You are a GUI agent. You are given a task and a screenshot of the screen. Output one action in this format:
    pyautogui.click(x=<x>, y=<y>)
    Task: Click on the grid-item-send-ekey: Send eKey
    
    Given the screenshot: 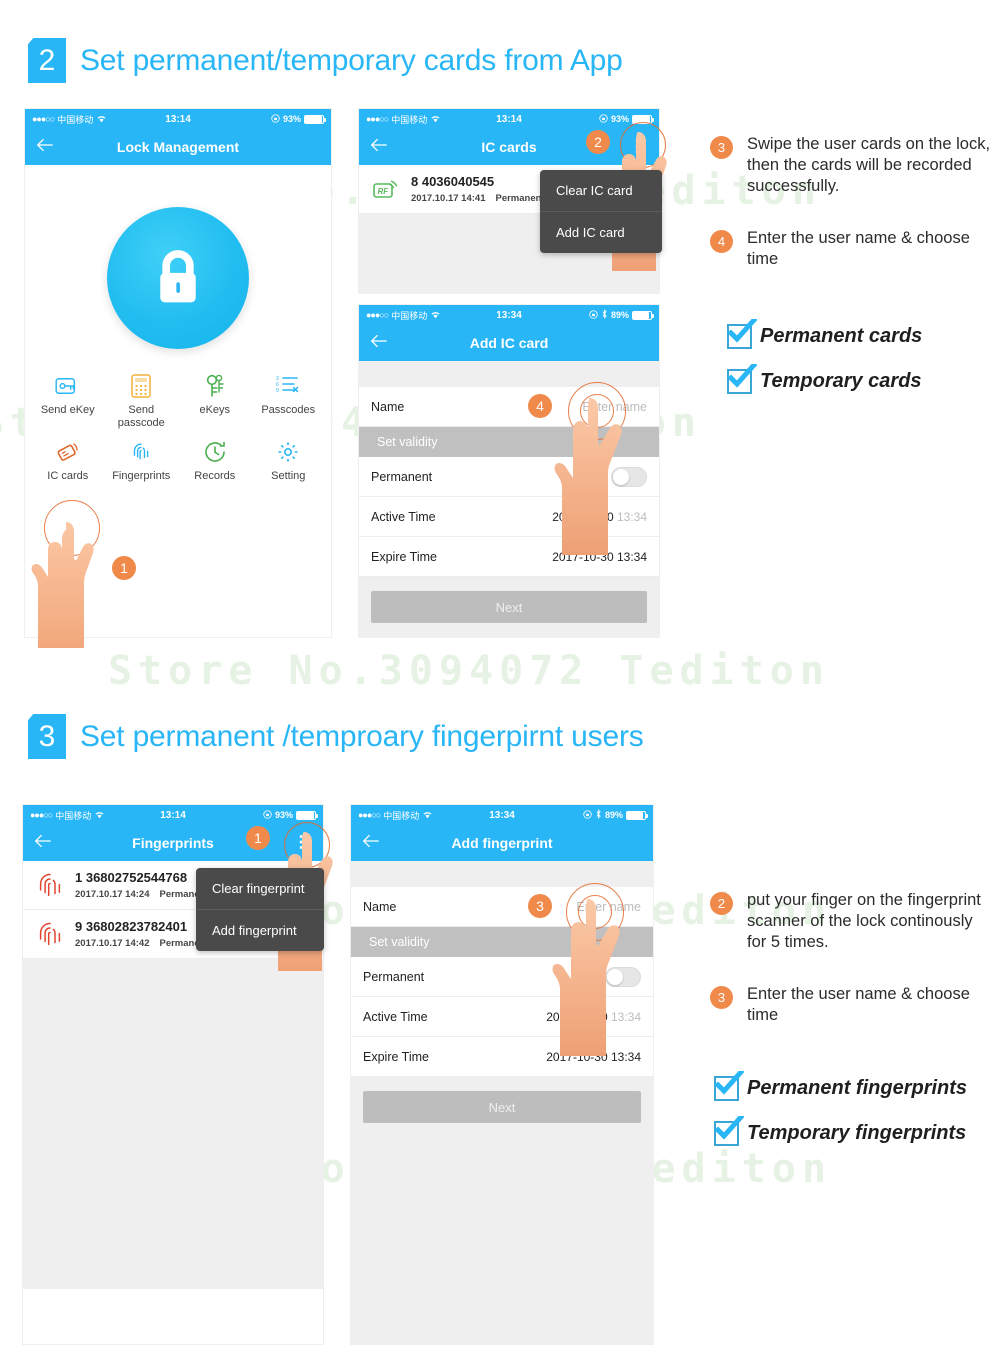 What is the action you would take?
    pyautogui.click(x=68, y=401)
    